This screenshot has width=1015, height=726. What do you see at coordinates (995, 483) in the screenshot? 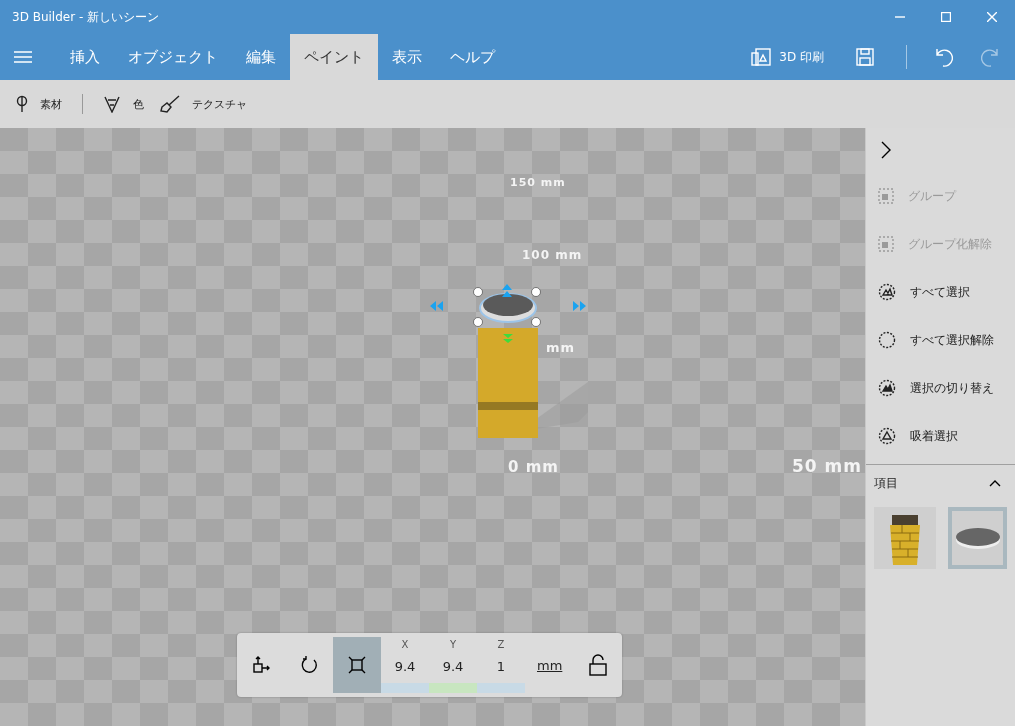
I see `chevron-up-icon` at bounding box center [995, 483].